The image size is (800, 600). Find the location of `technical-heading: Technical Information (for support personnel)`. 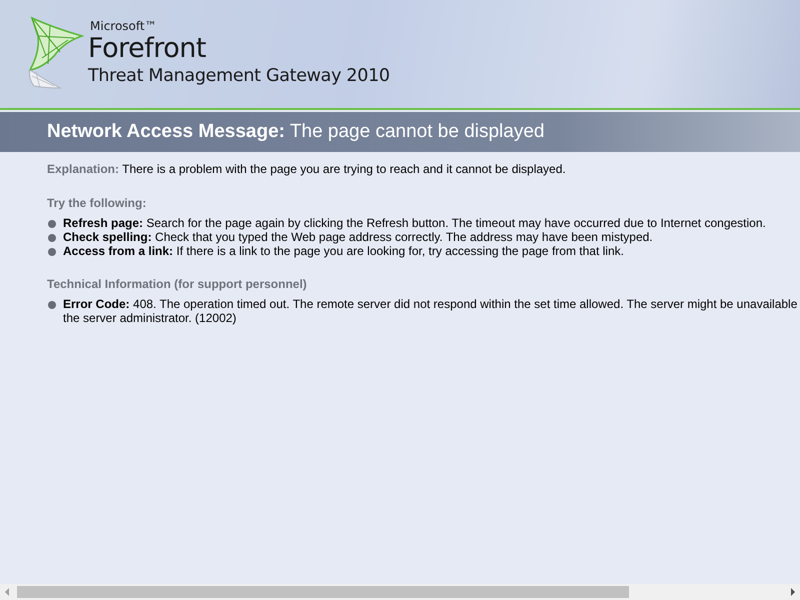

technical-heading: Technical Information (for support personnel) is located at coordinates (177, 284).